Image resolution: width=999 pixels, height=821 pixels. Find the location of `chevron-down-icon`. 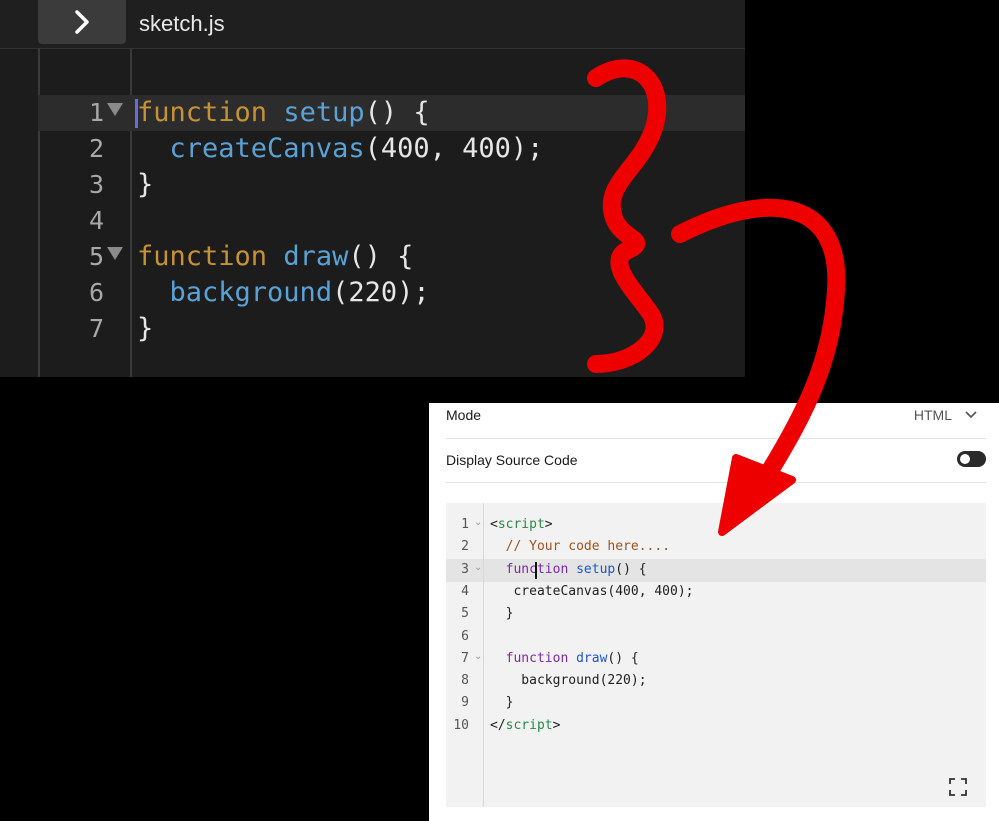

chevron-down-icon is located at coordinates (971, 414).